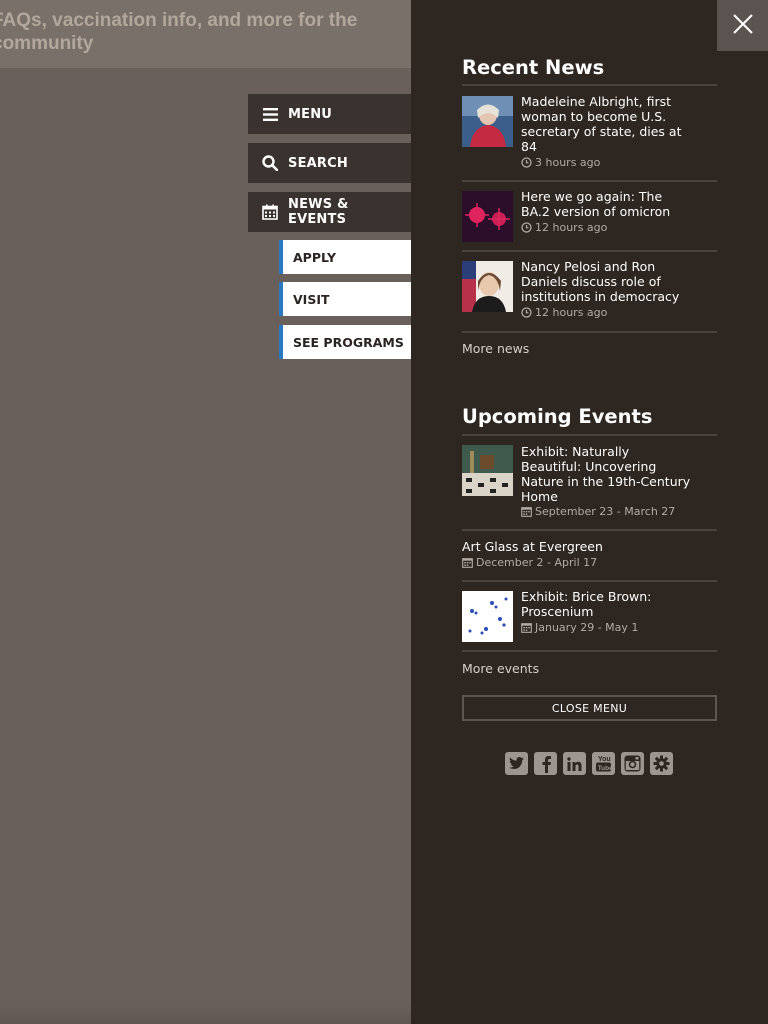 This screenshot has width=768, height=1024. Describe the element at coordinates (603, 763) in the screenshot. I see `youtube-icon: You Tube` at that location.